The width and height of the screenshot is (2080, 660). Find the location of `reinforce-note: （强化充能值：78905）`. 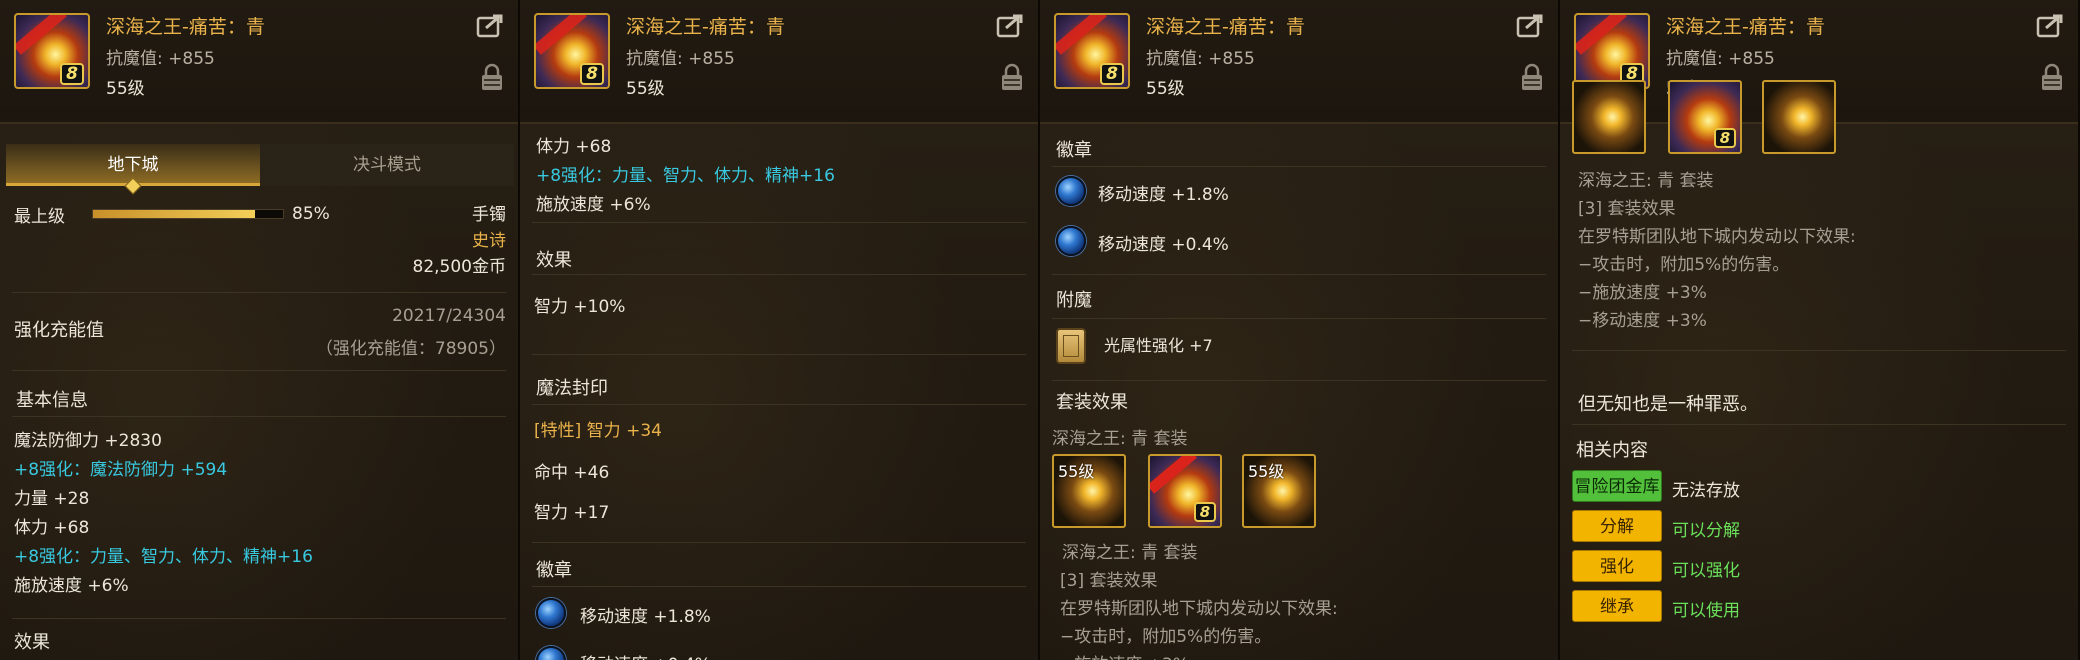

reinforce-note: （强化充能值：78905） is located at coordinates (410, 349).